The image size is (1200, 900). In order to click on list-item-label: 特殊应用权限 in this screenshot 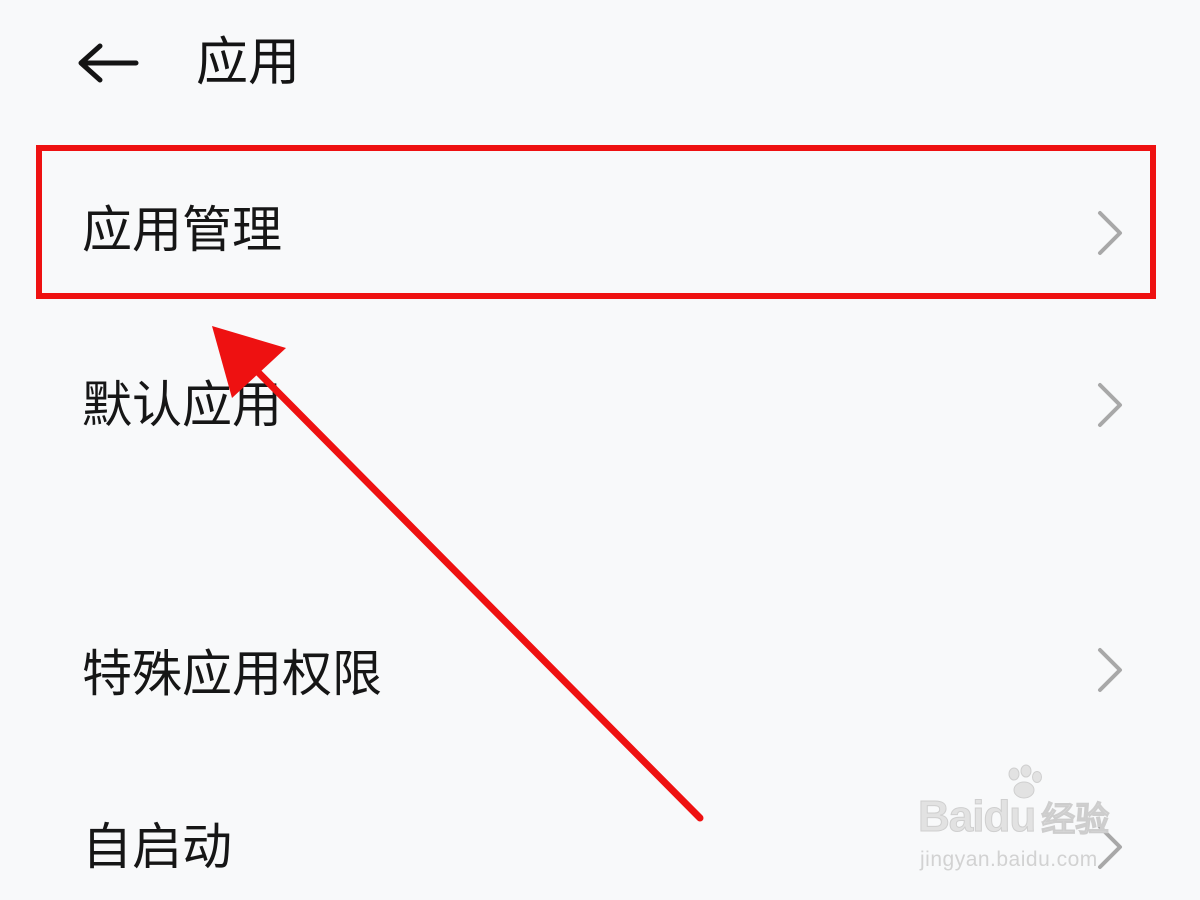, I will do `click(232, 674)`.